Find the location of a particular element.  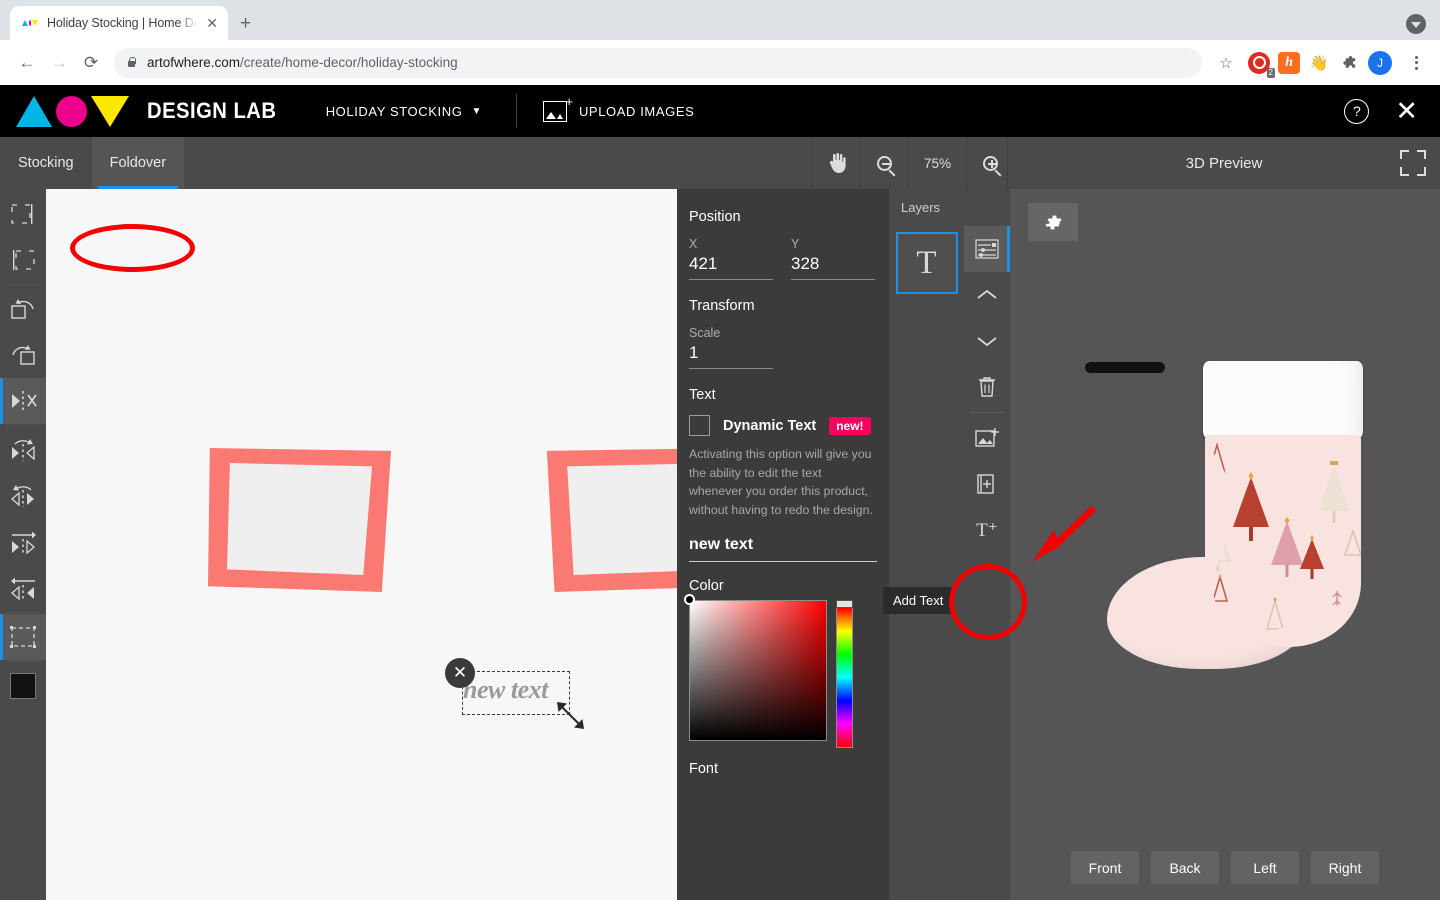

x-label: X is located at coordinates (693, 244).